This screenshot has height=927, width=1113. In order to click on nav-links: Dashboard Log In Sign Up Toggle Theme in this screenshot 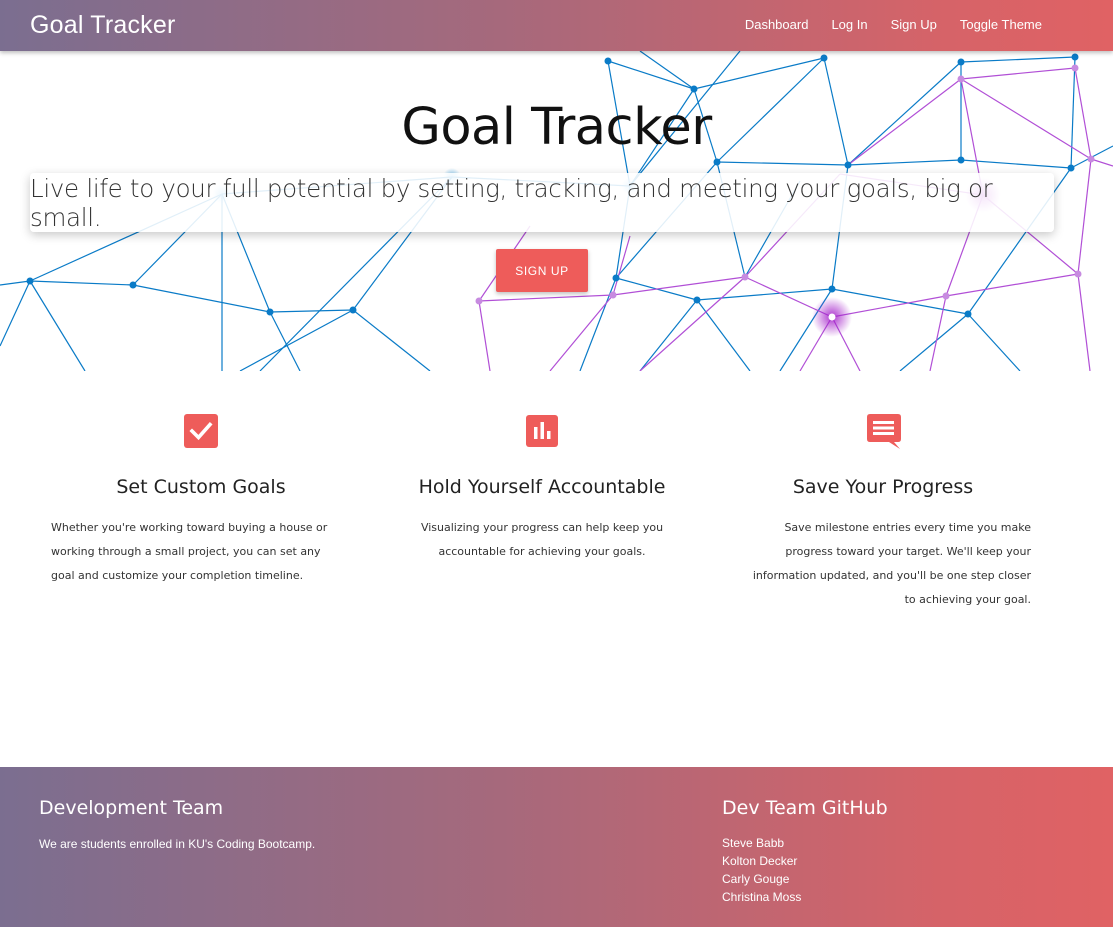, I will do `click(893, 24)`.